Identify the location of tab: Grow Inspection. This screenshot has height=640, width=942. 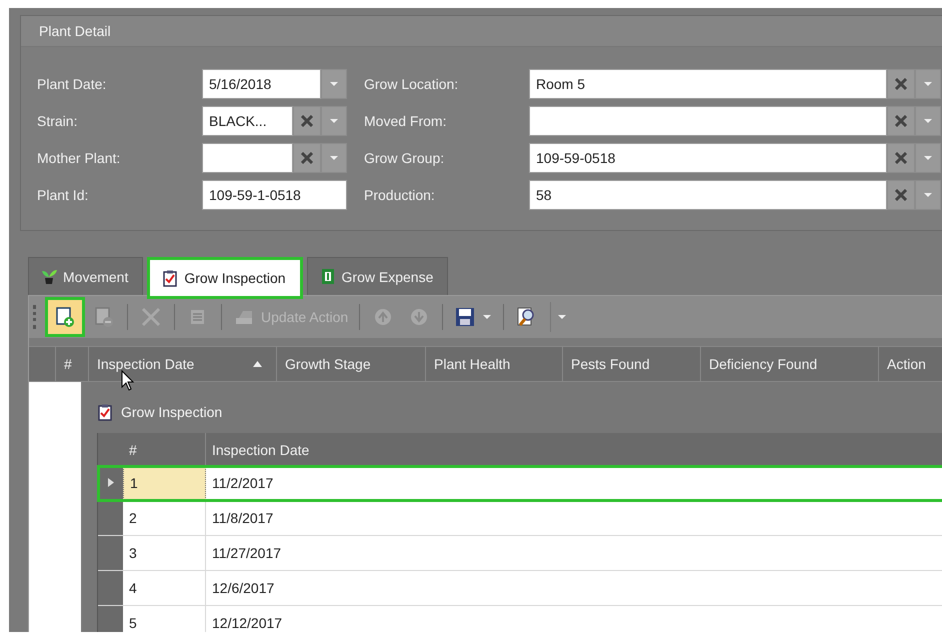
(225, 278).